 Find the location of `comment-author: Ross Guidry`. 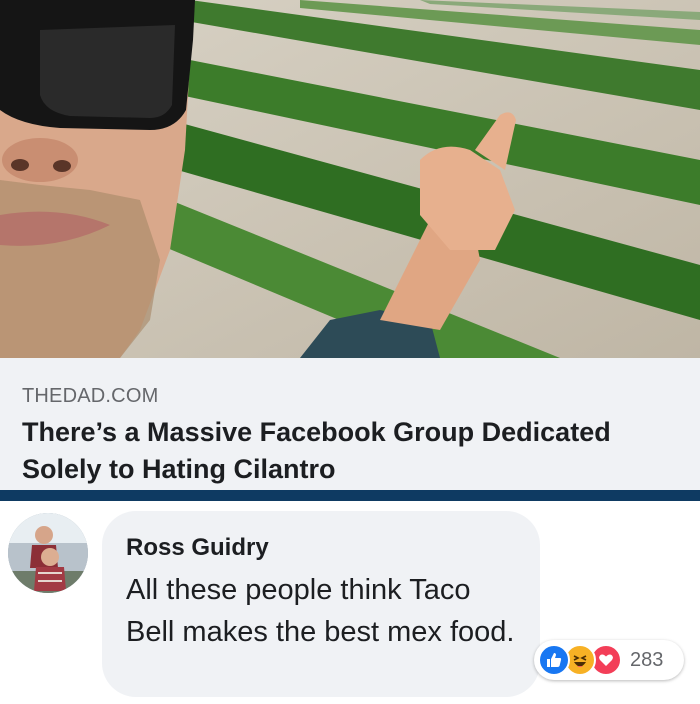

comment-author: Ross Guidry is located at coordinates (321, 548).